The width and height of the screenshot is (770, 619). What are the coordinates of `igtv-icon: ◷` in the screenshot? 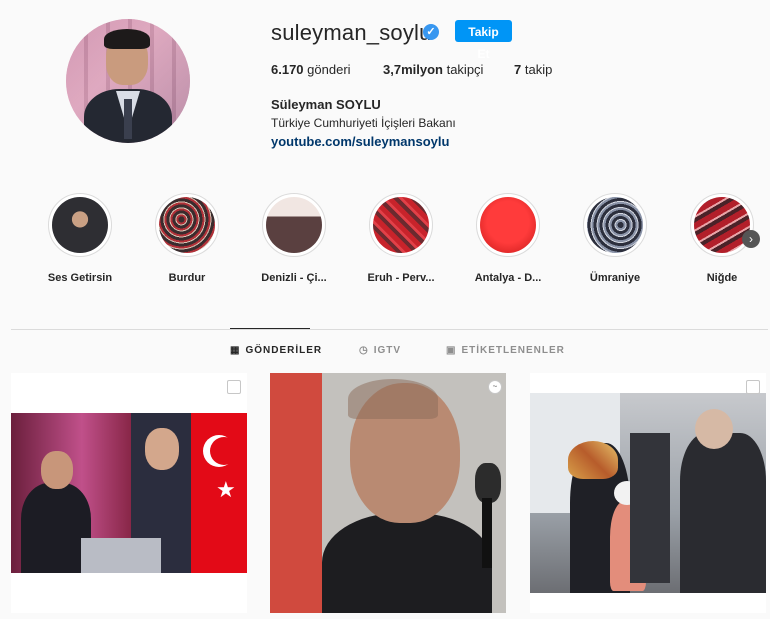 It's located at (364, 350).